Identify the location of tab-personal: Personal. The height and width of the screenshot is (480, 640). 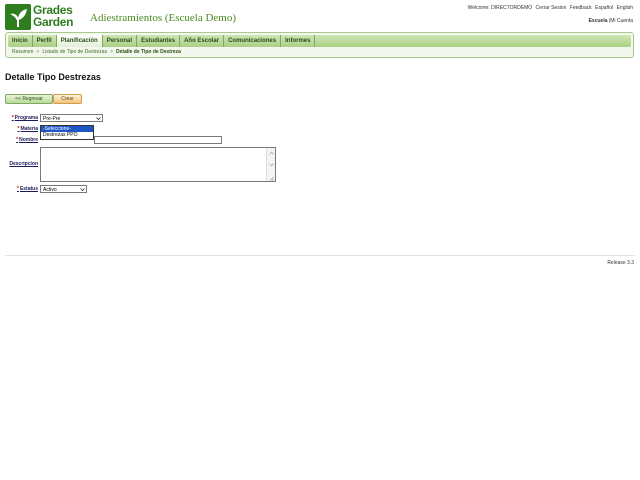
(120, 41).